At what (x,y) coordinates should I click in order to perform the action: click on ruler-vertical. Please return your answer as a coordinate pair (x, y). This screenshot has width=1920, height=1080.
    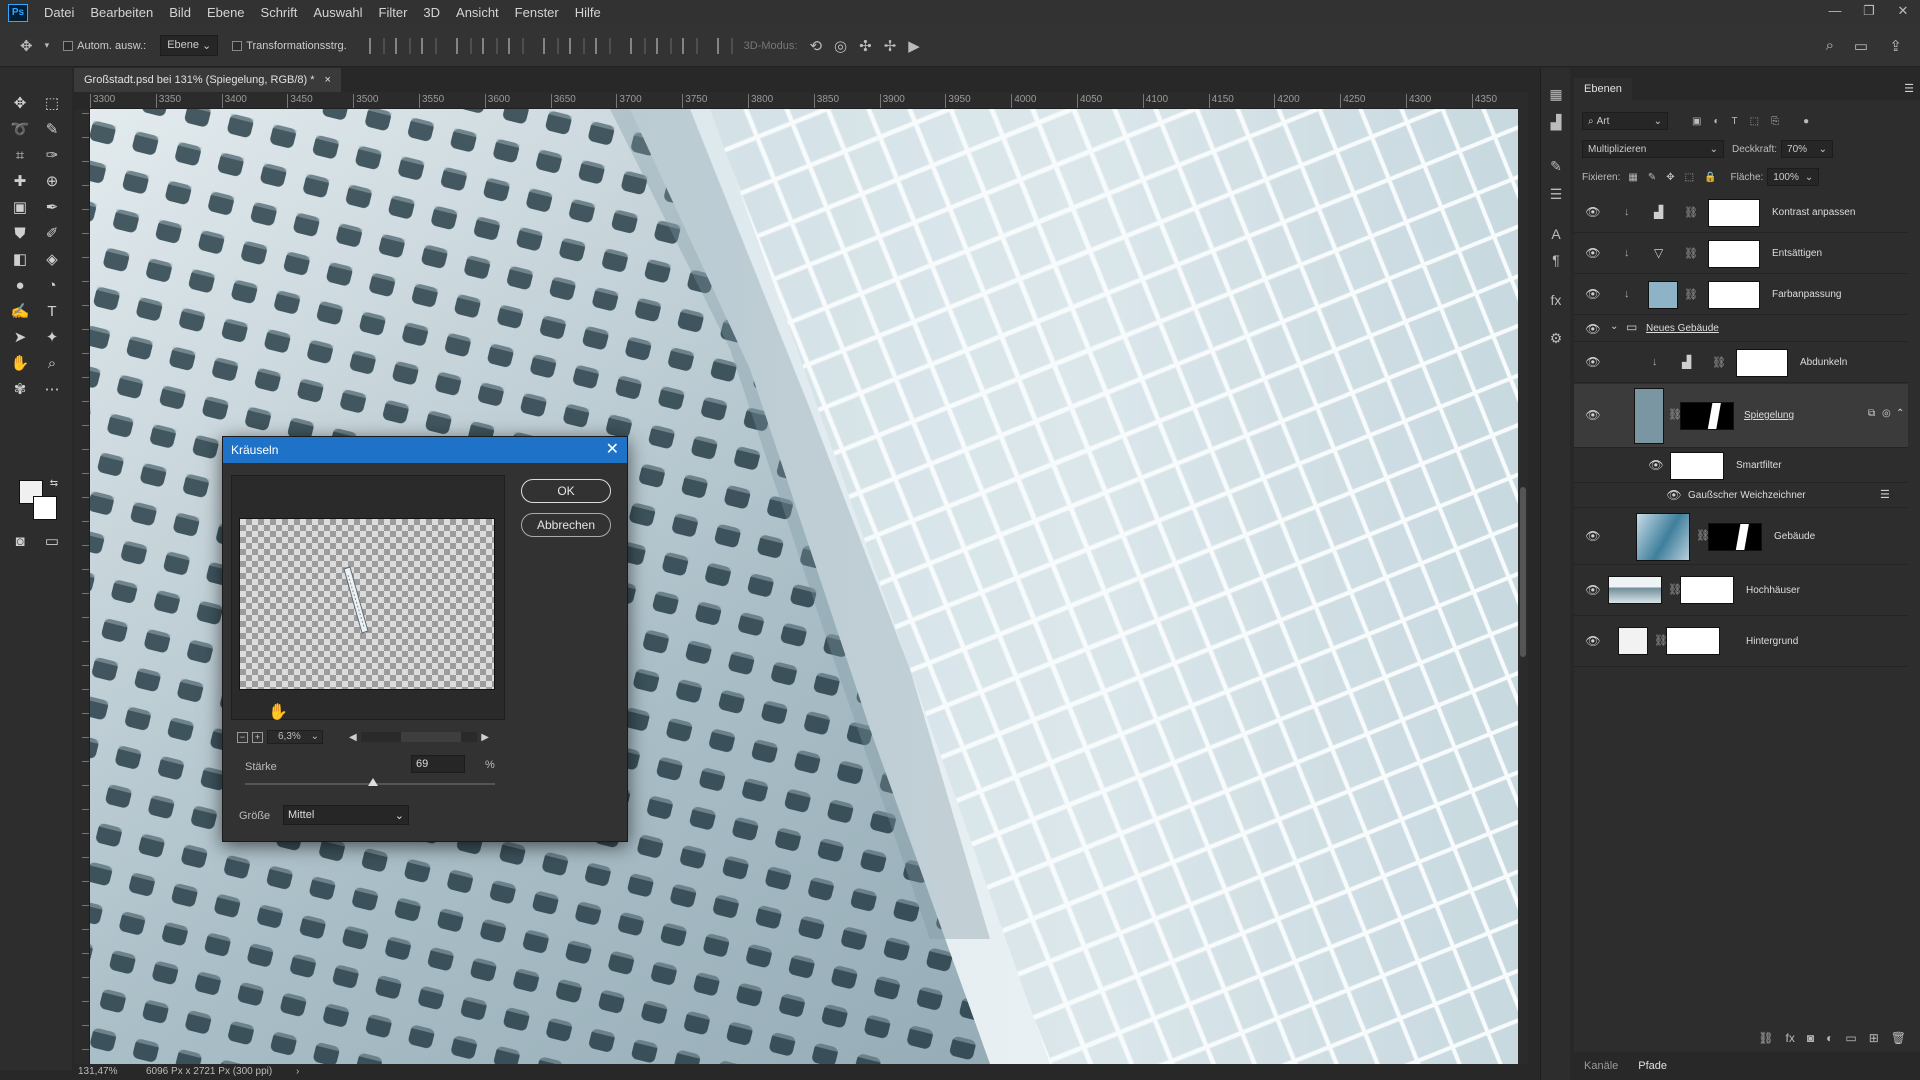
    Looking at the image, I should click on (82, 586).